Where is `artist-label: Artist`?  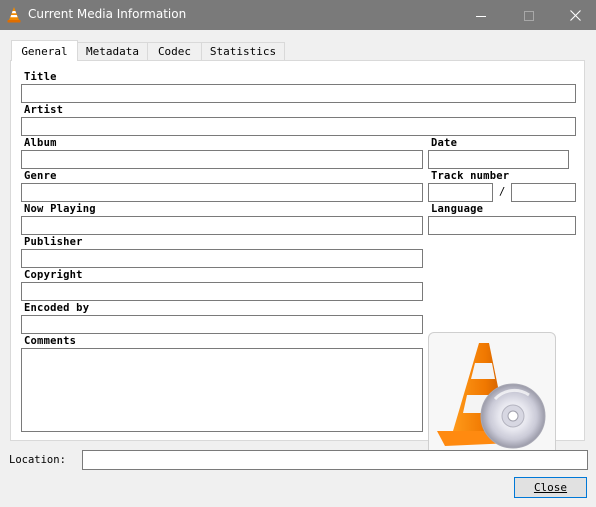
artist-label: Artist is located at coordinates (44, 110).